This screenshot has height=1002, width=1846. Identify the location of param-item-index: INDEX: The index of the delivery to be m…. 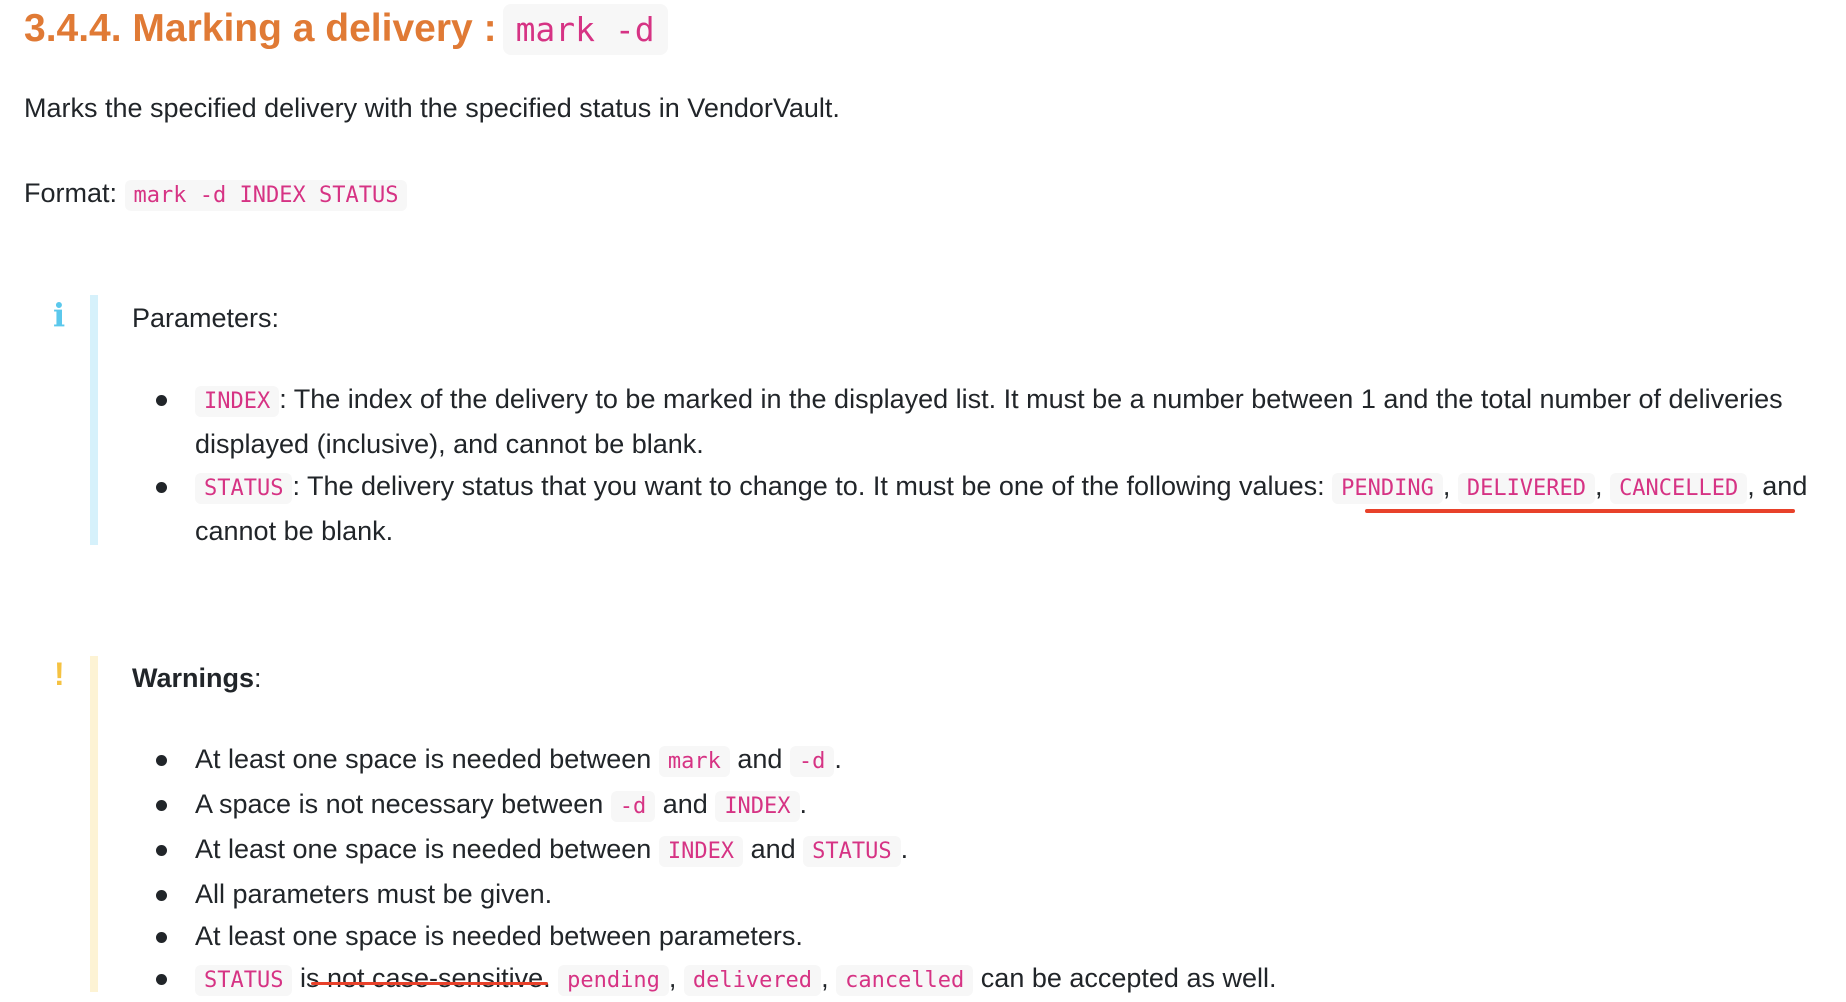
(984, 421).